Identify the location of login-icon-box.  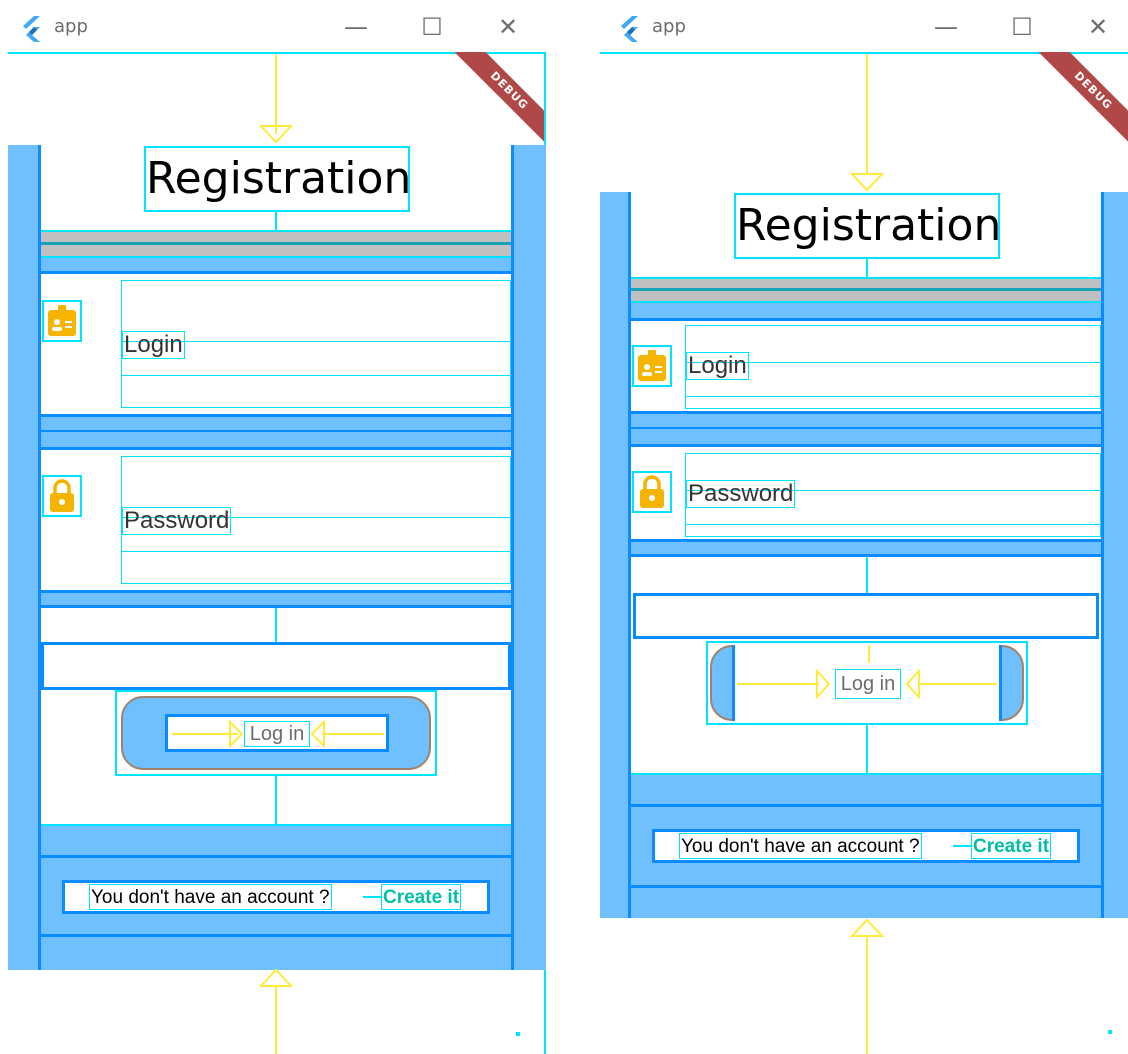
(652, 366).